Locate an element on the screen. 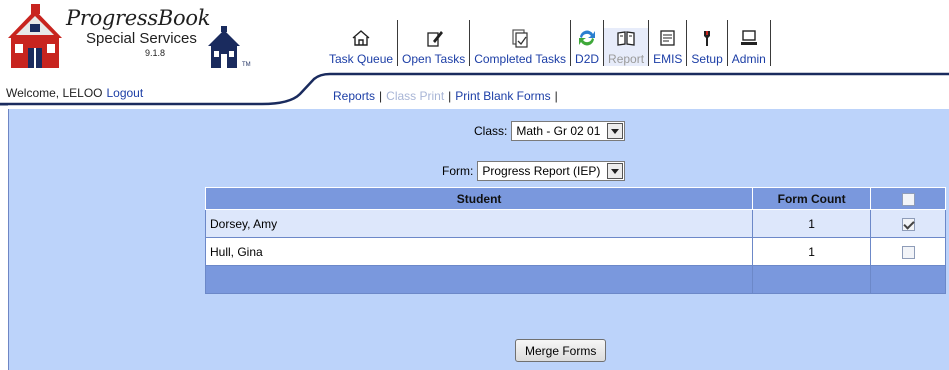 The height and width of the screenshot is (370, 949). app-subtitle: Special Services is located at coordinates (141, 38).